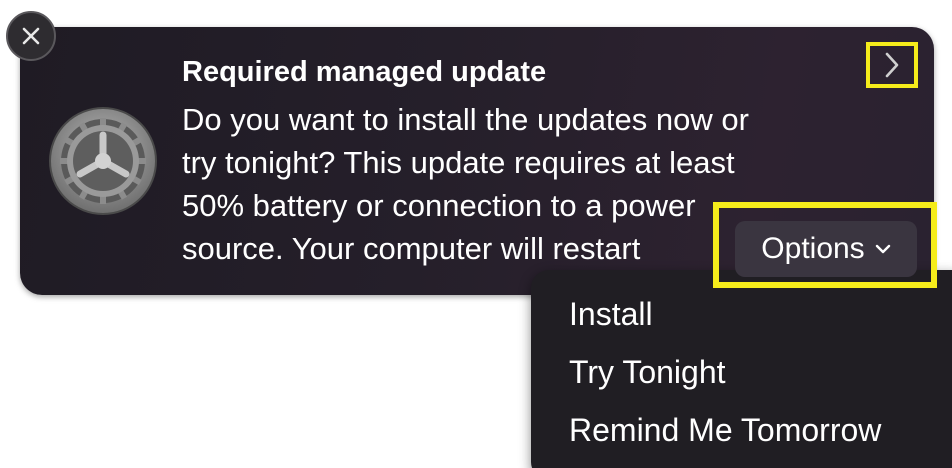 This screenshot has width=952, height=468. Describe the element at coordinates (825, 245) in the screenshot. I see `options-highlight-box` at that location.